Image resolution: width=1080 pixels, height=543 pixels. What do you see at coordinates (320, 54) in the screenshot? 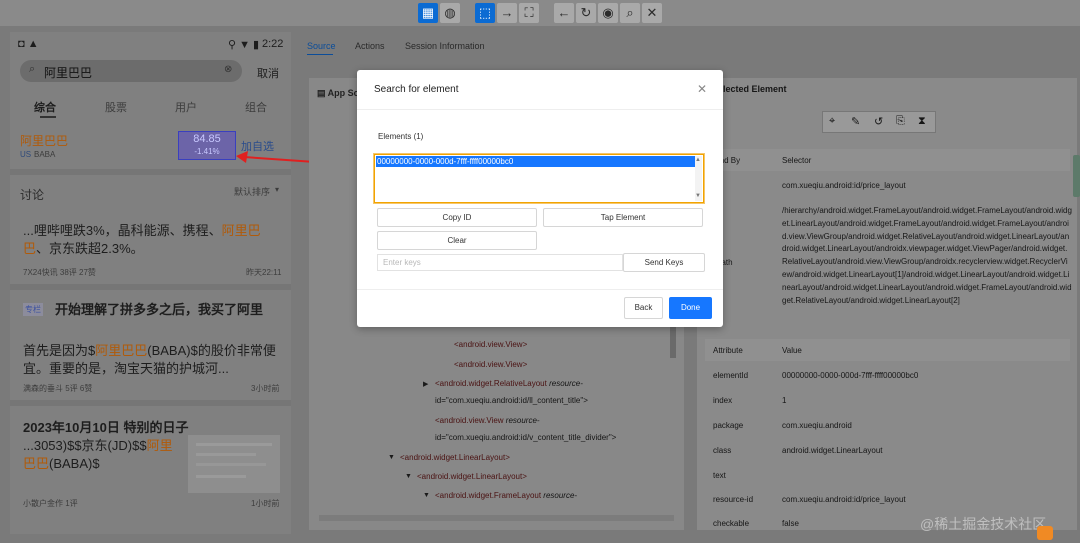
I see `tab-indicator` at bounding box center [320, 54].